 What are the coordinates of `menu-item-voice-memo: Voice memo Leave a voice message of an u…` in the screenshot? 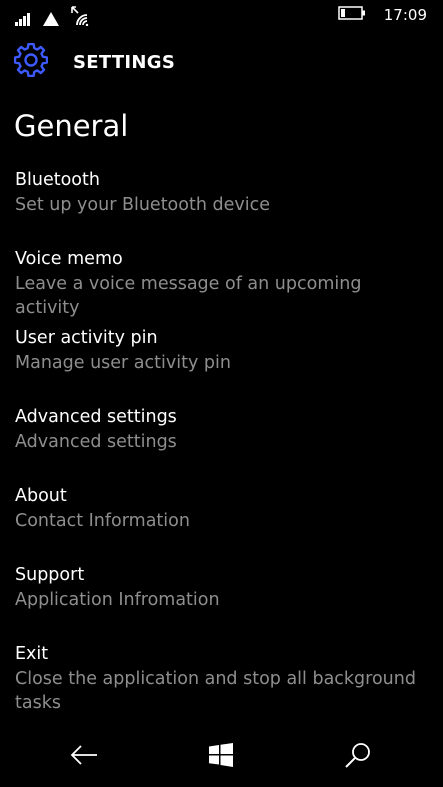 It's located at (220, 286).